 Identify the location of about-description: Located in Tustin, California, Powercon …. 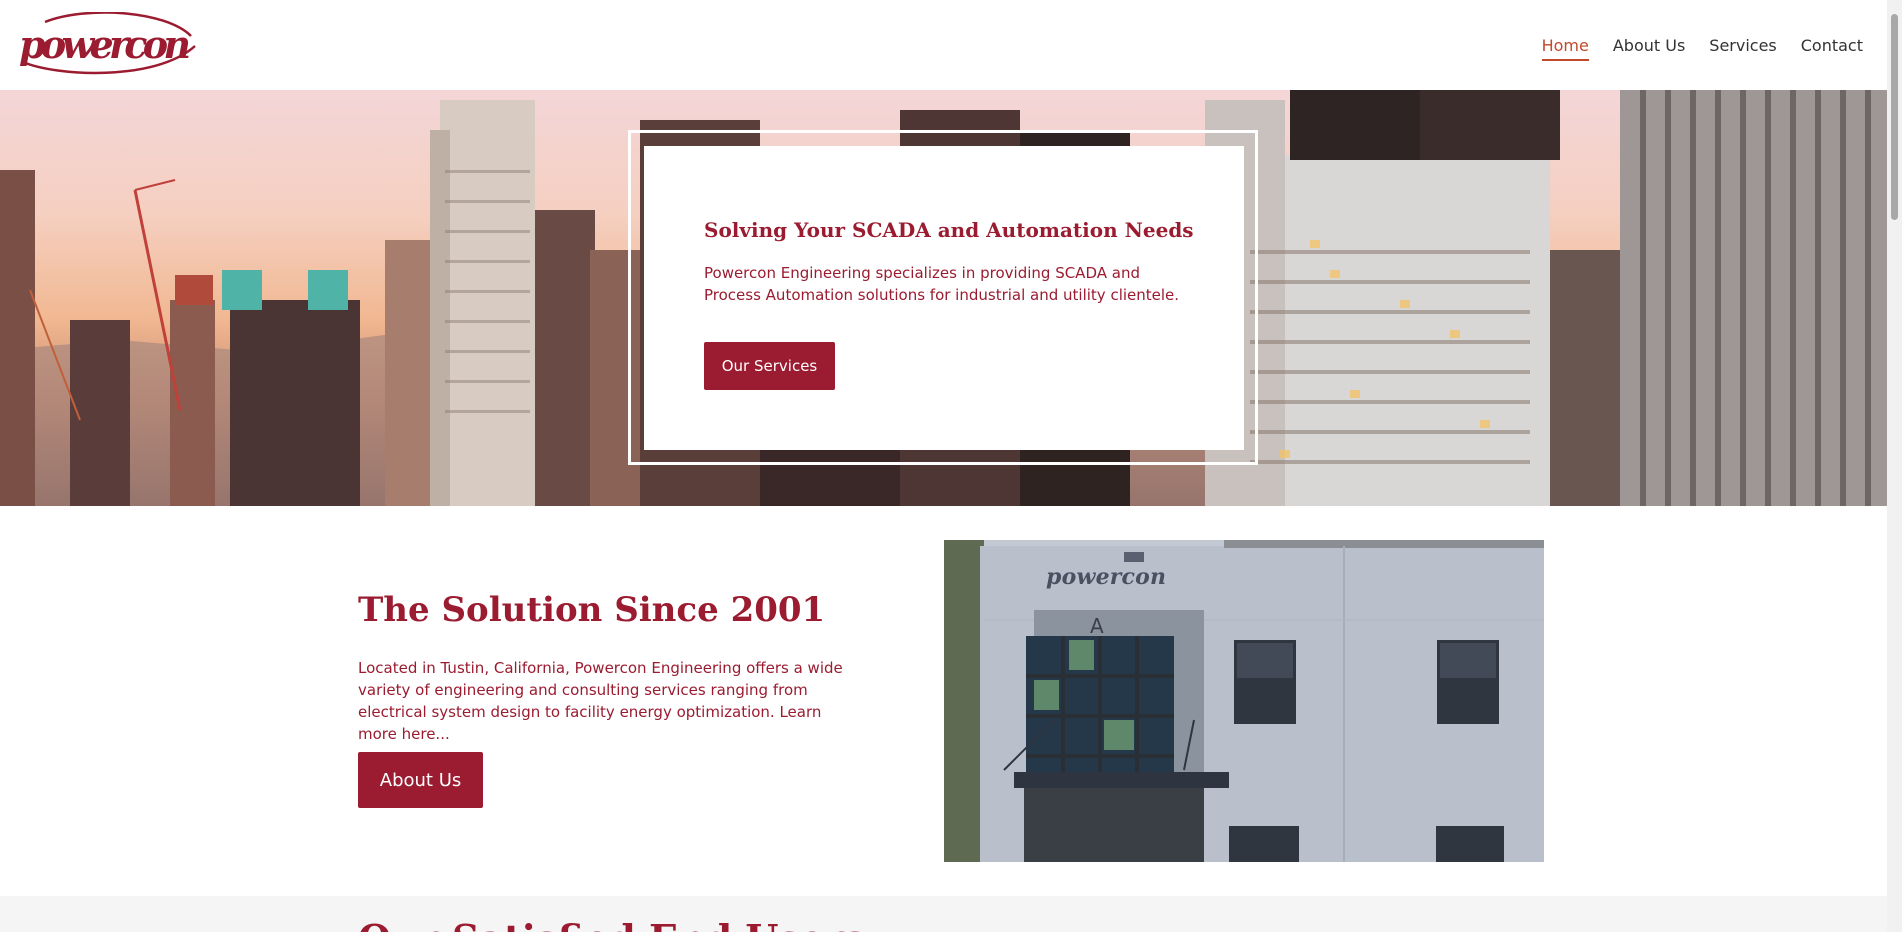
(600, 701).